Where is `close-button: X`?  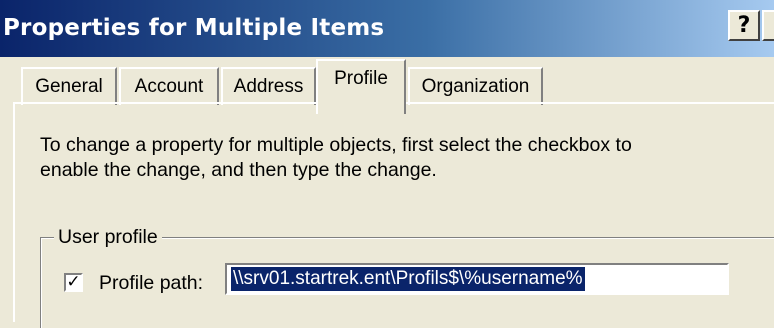
close-button: X is located at coordinates (768, 25).